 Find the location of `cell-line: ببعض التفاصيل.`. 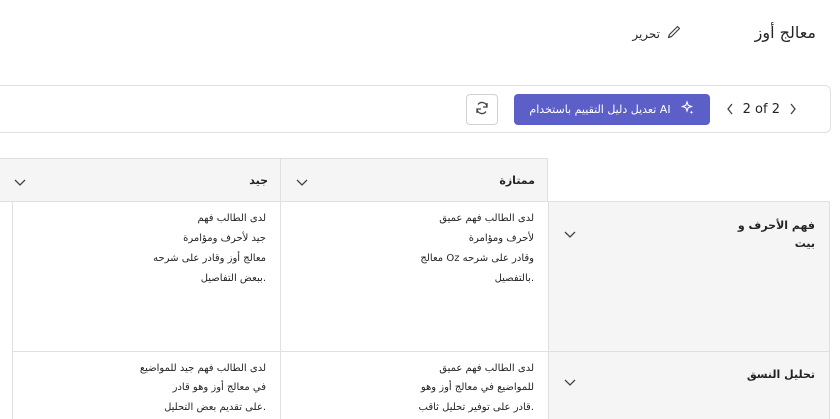

cell-line: ببعض التفاصيل. is located at coordinates (233, 278).